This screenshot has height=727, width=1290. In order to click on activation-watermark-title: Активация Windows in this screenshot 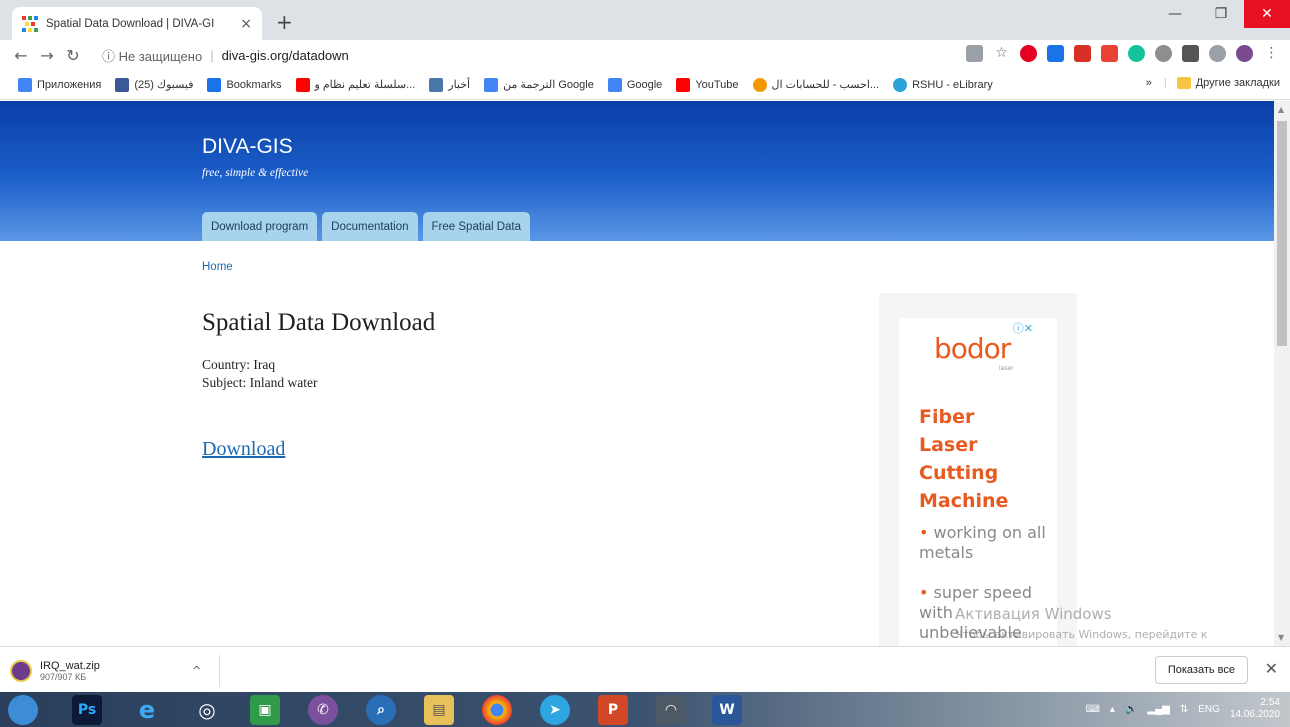, I will do `click(1033, 614)`.